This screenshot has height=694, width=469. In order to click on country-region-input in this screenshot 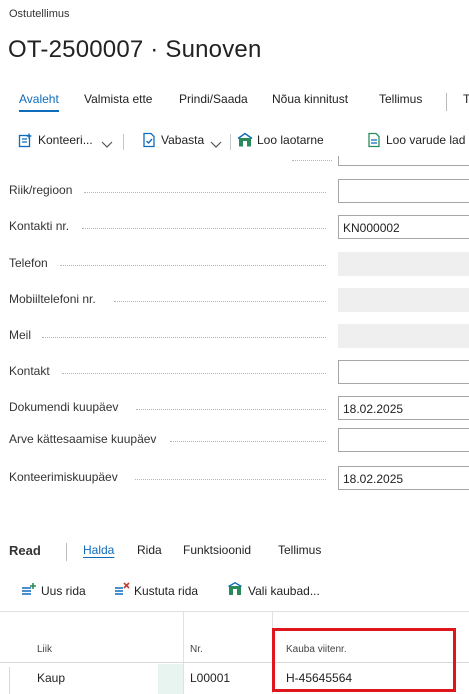, I will do `click(403, 191)`.